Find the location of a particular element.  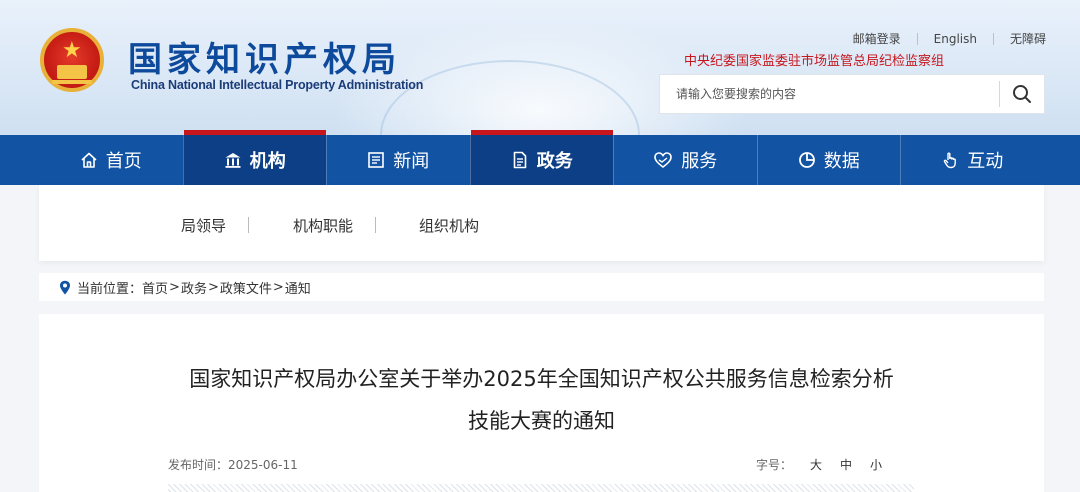

hand-pointer-icon is located at coordinates (950, 160).